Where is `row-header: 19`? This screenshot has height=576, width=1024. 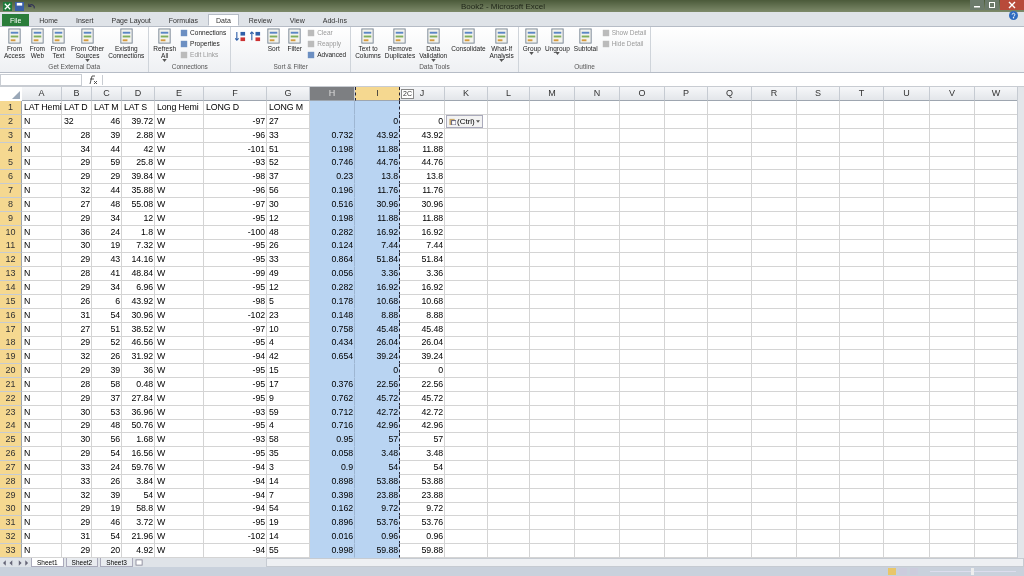
row-header: 19 is located at coordinates (11, 357).